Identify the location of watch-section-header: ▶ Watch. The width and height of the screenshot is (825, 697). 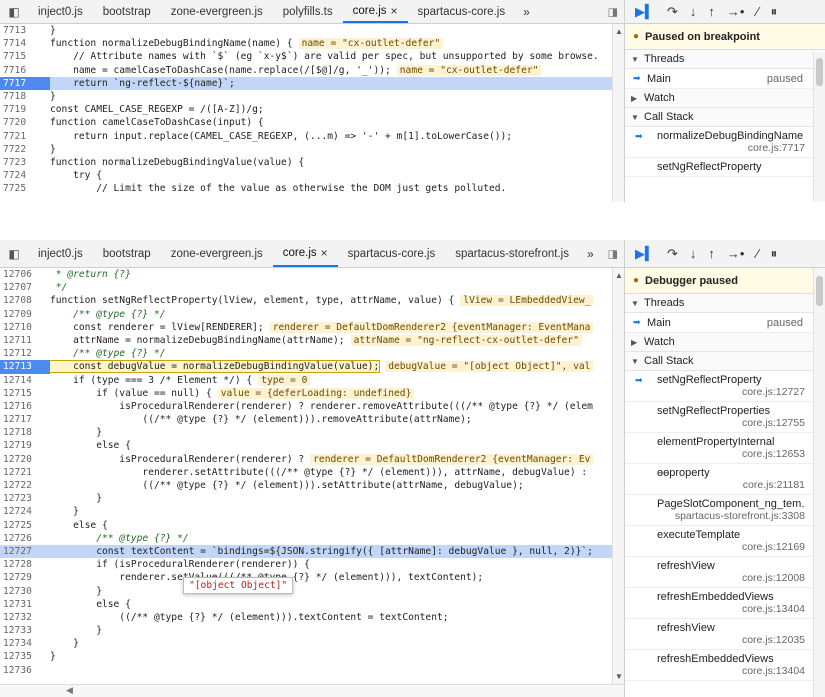
(725, 342).